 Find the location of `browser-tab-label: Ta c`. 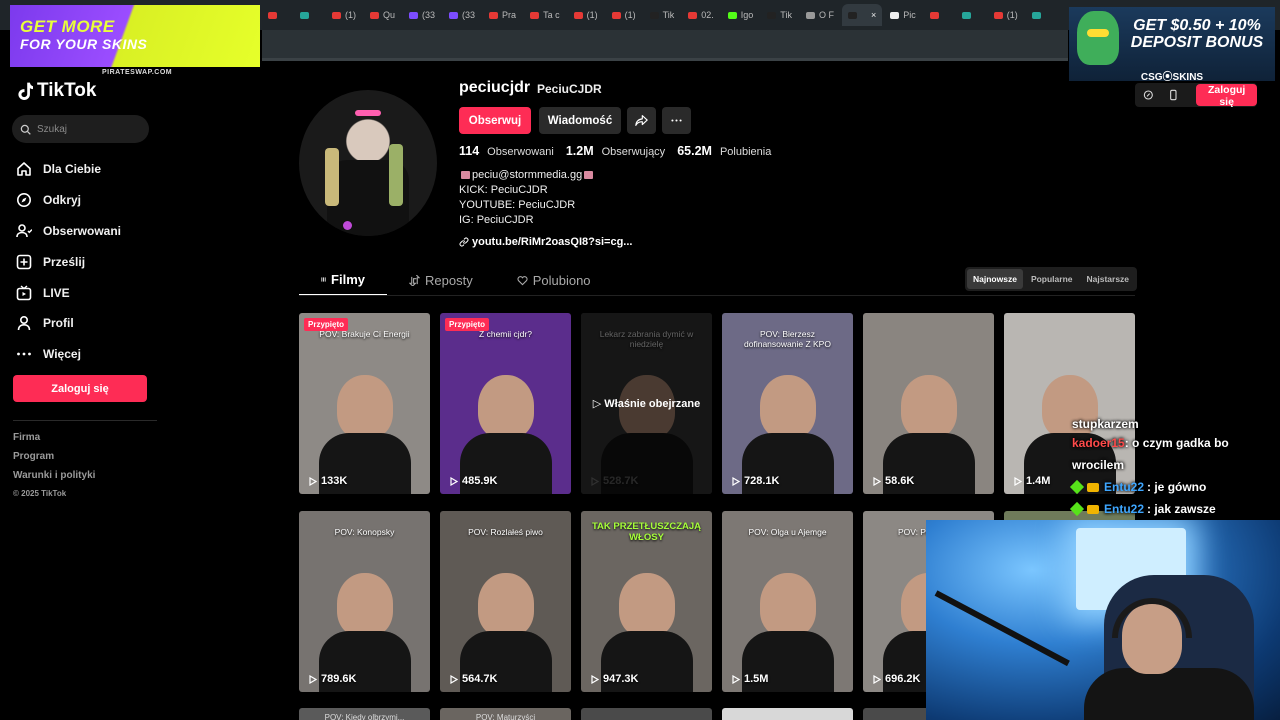

browser-tab-label: Ta c is located at coordinates (551, 15).